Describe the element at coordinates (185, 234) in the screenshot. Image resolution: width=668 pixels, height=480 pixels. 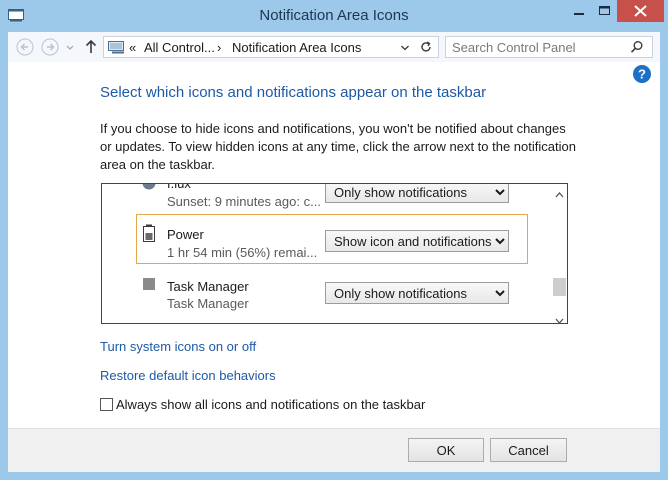
I see `list-item-name: Power` at that location.